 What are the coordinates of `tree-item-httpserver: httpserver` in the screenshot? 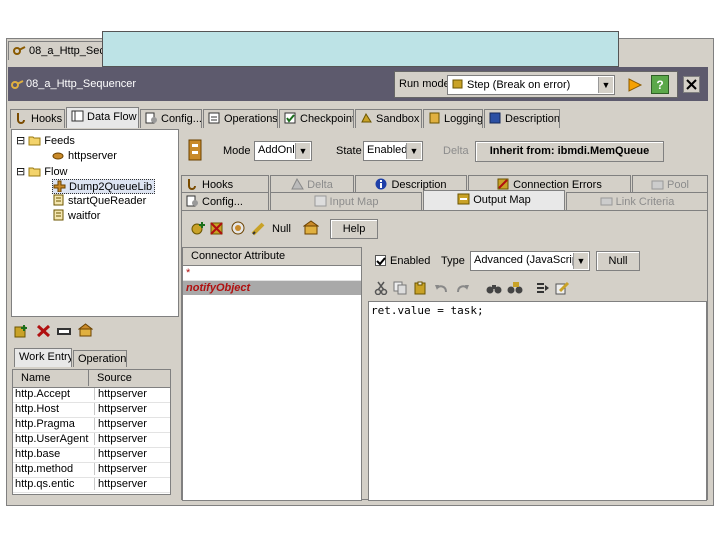 It's located at (84, 155).